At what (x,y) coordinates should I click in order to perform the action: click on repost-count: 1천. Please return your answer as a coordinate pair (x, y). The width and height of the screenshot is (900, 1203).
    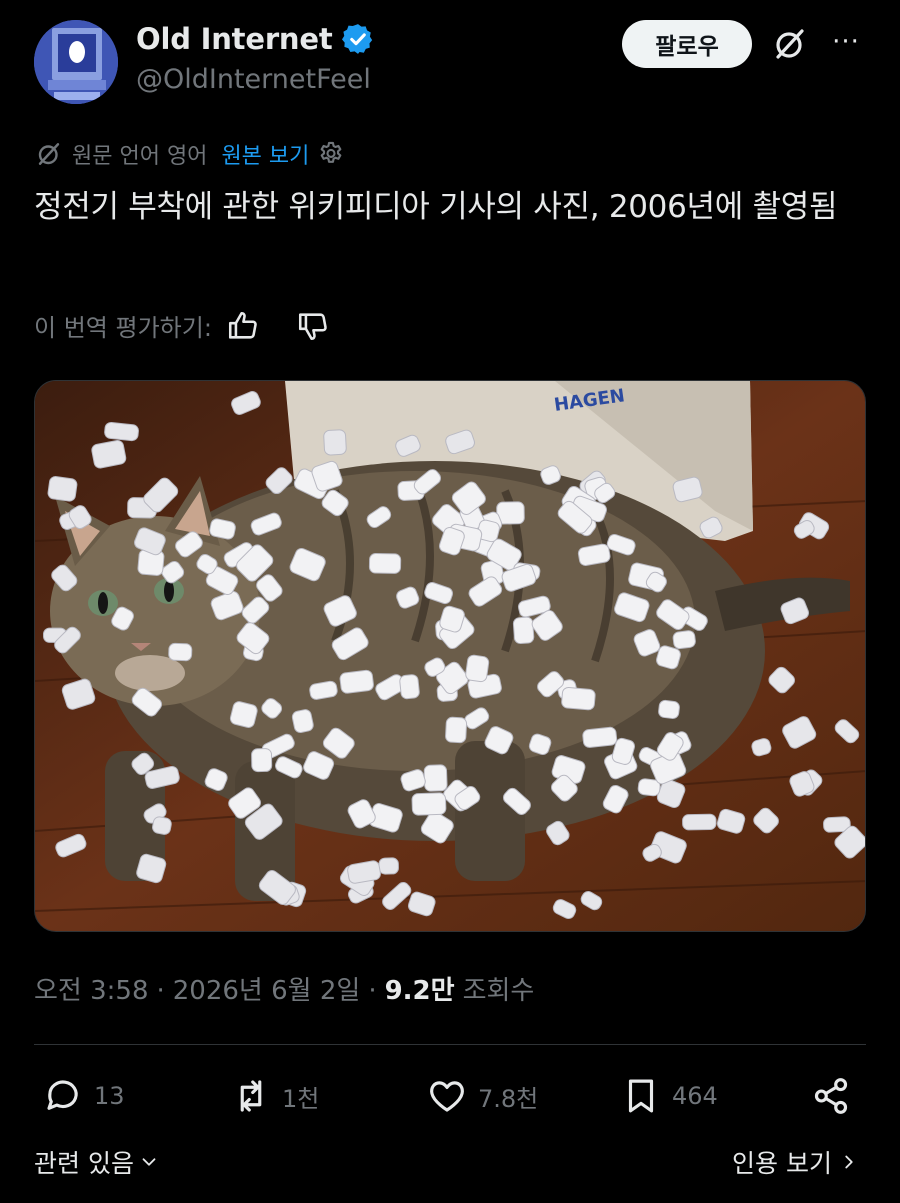
    Looking at the image, I should click on (301, 1098).